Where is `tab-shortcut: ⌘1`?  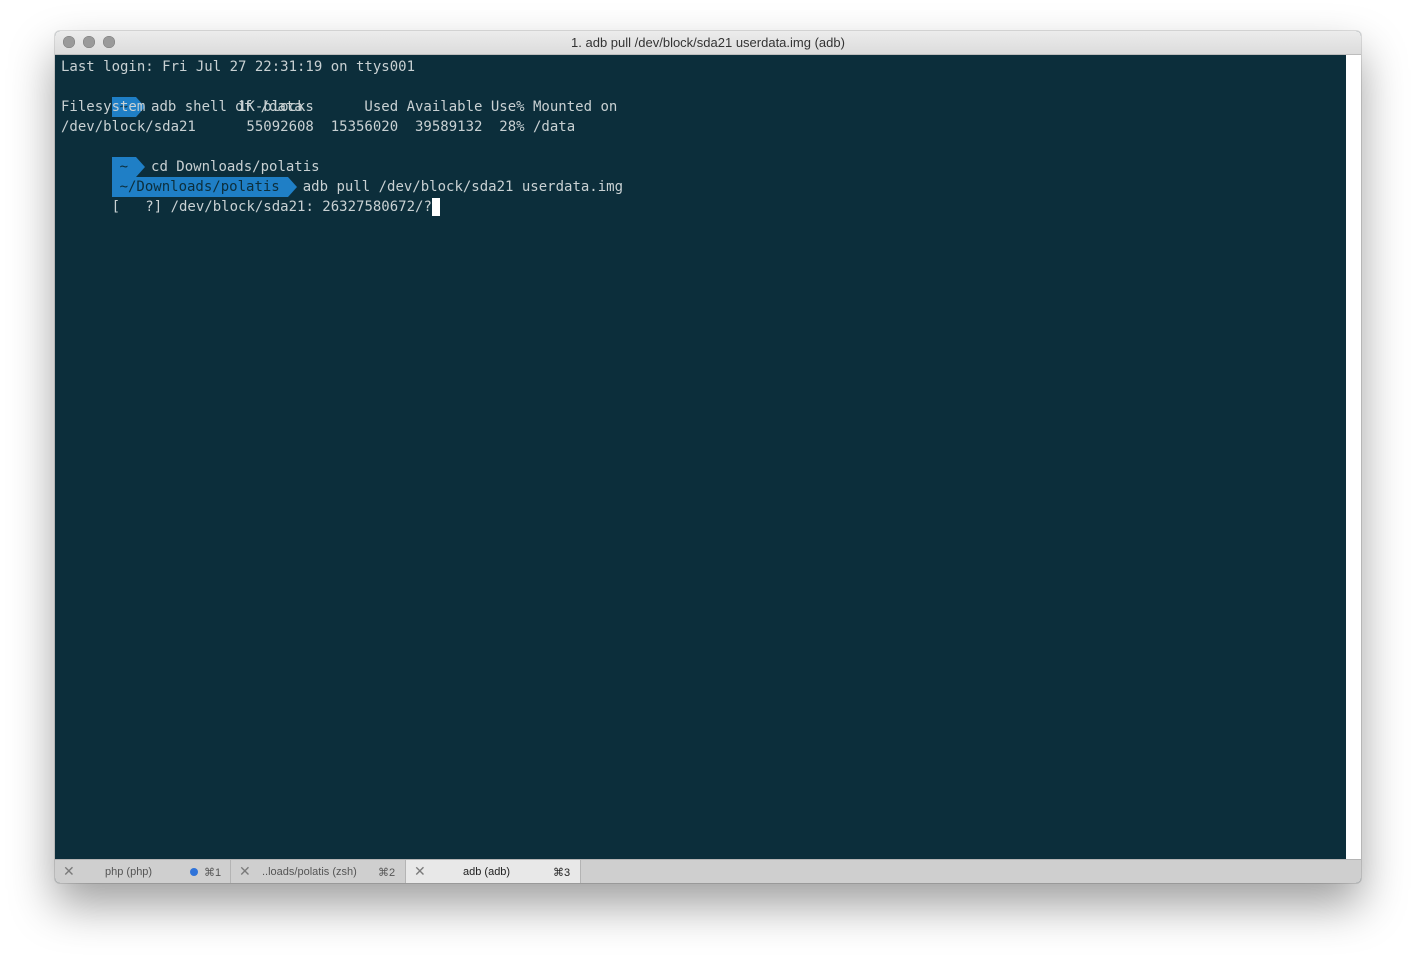
tab-shortcut: ⌘1 is located at coordinates (213, 873).